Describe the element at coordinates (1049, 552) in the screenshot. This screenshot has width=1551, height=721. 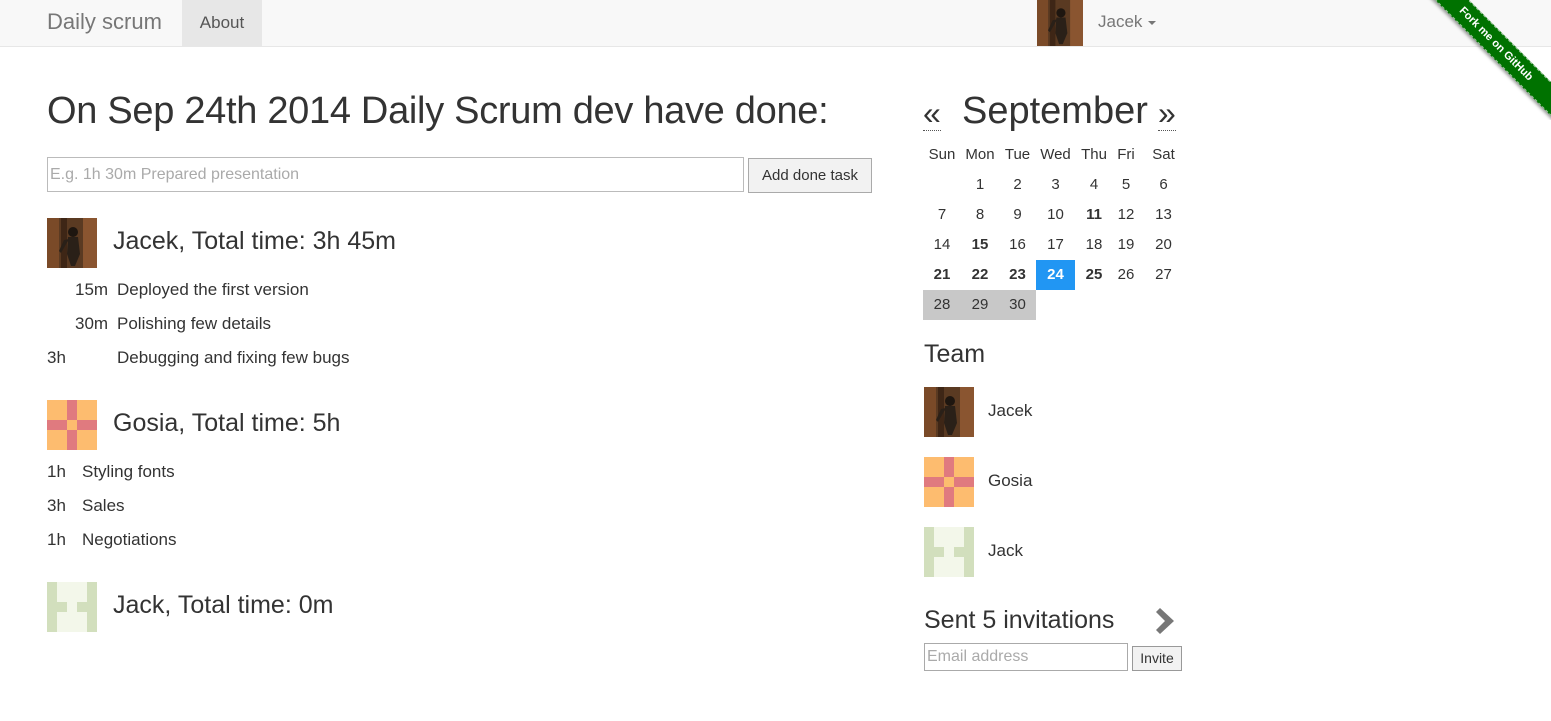
I see `team-member: Jack` at that location.